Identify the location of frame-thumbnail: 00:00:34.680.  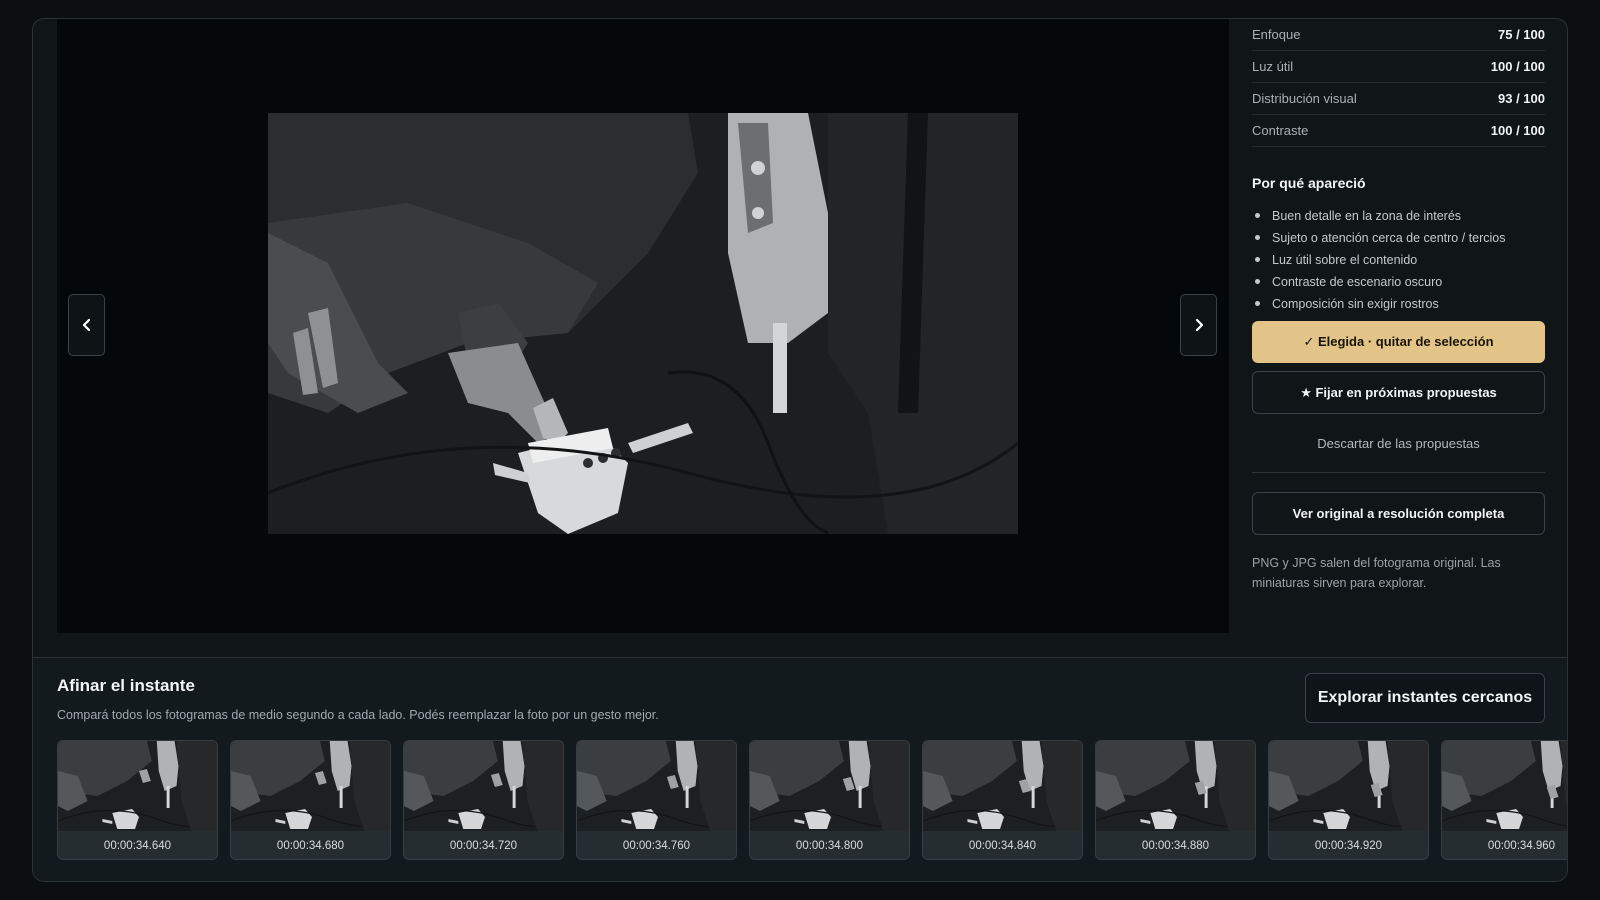
(310, 800).